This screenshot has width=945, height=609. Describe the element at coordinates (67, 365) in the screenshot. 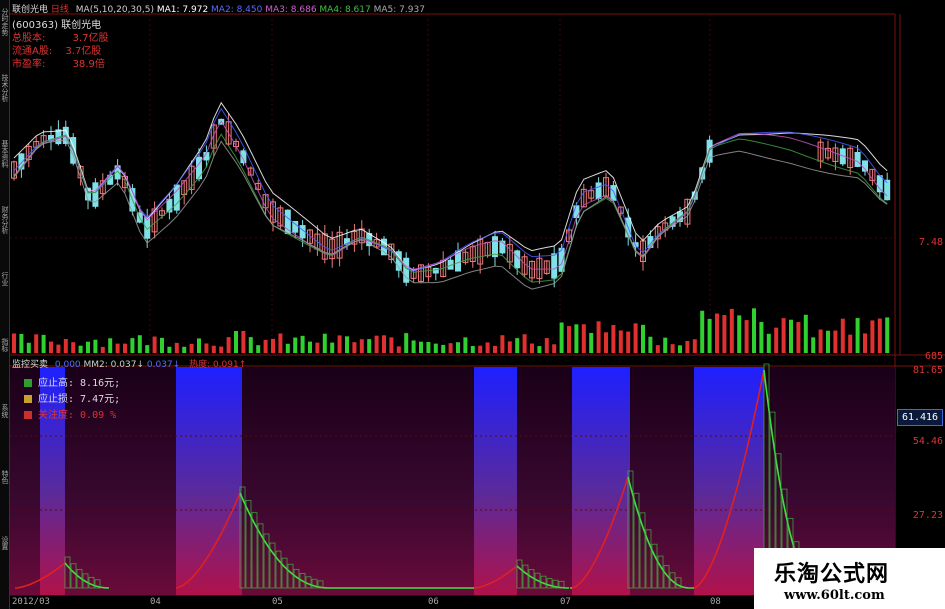

I see `indicator-v1: 0.000` at that location.